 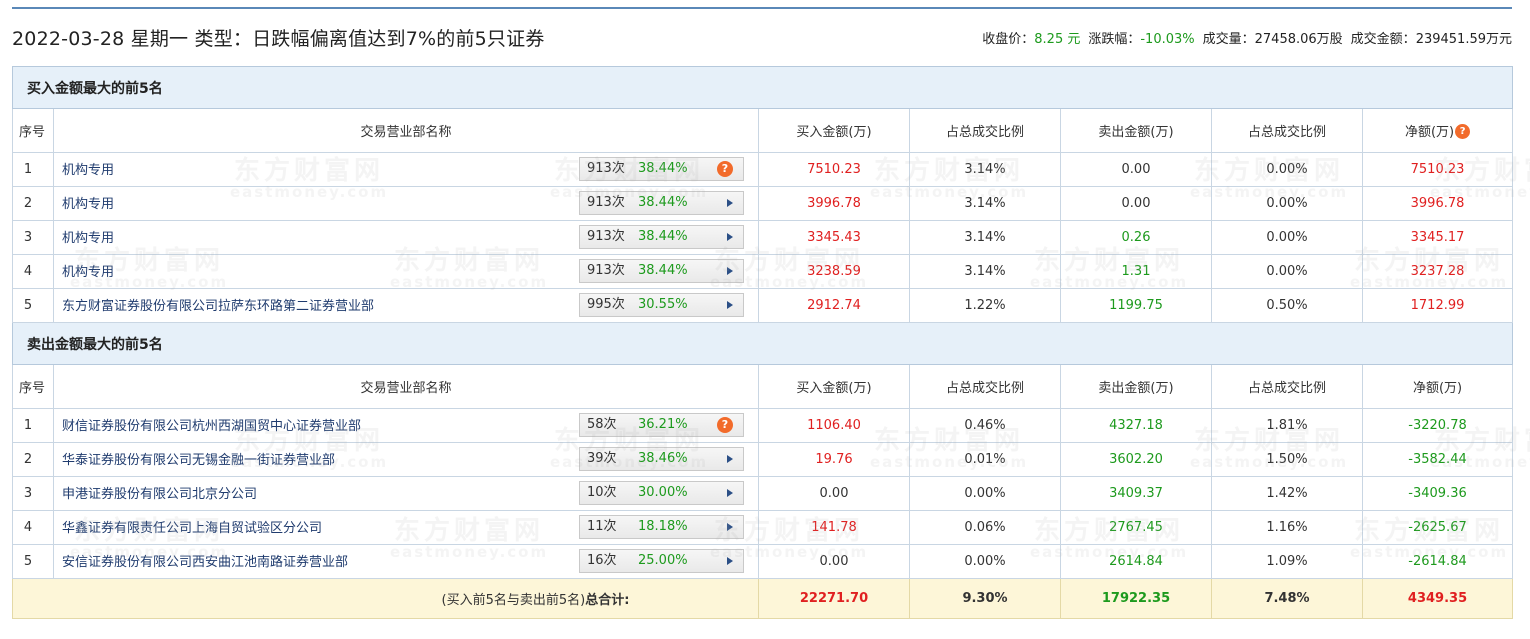 What do you see at coordinates (406, 425) in the screenshot?
I see `branch-cell: 财信证券股份有限公司杭州西湖国贸中心证券营业部 58次 36.21%?` at bounding box center [406, 425].